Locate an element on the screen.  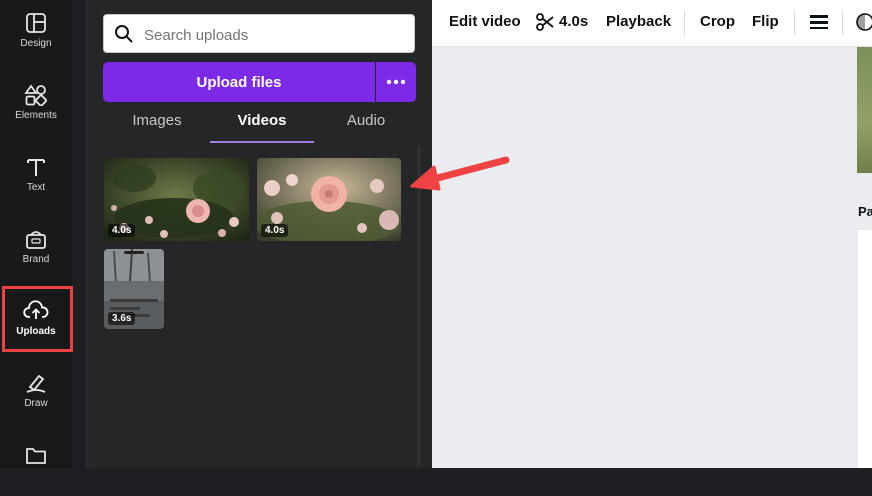
search-box is located at coordinates (259, 33).